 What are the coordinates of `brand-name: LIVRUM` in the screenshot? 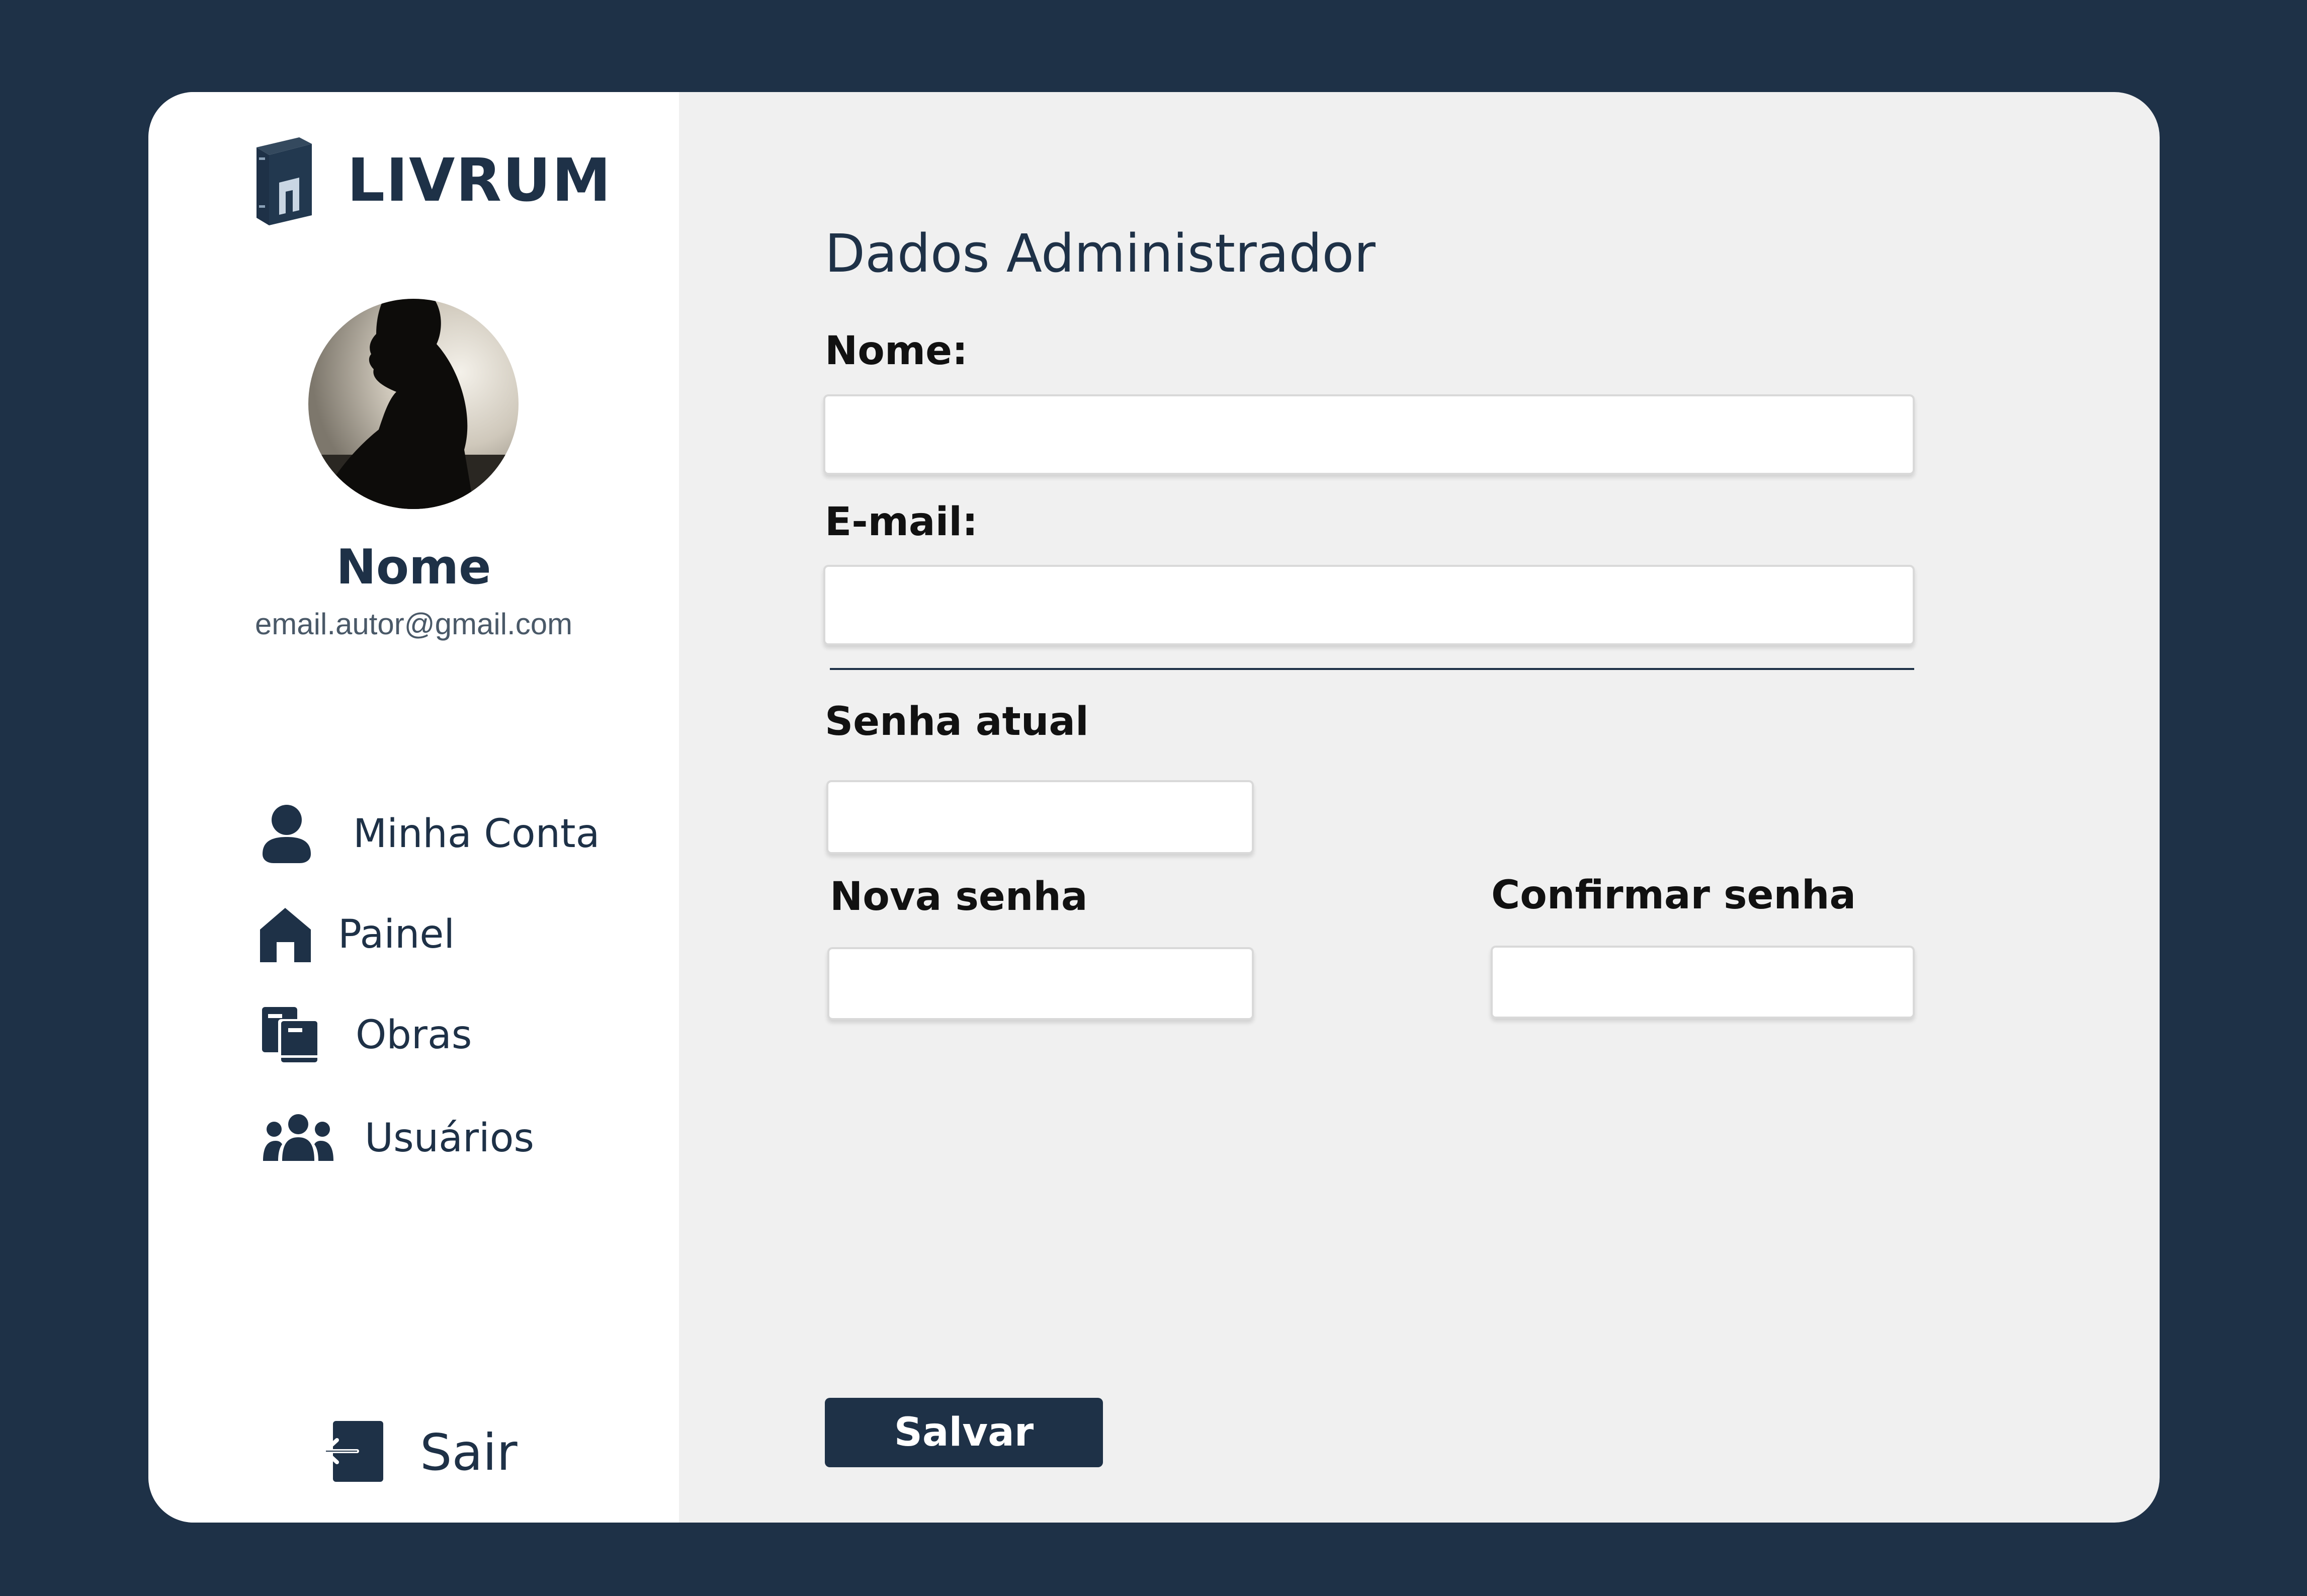 It's located at (480, 180).